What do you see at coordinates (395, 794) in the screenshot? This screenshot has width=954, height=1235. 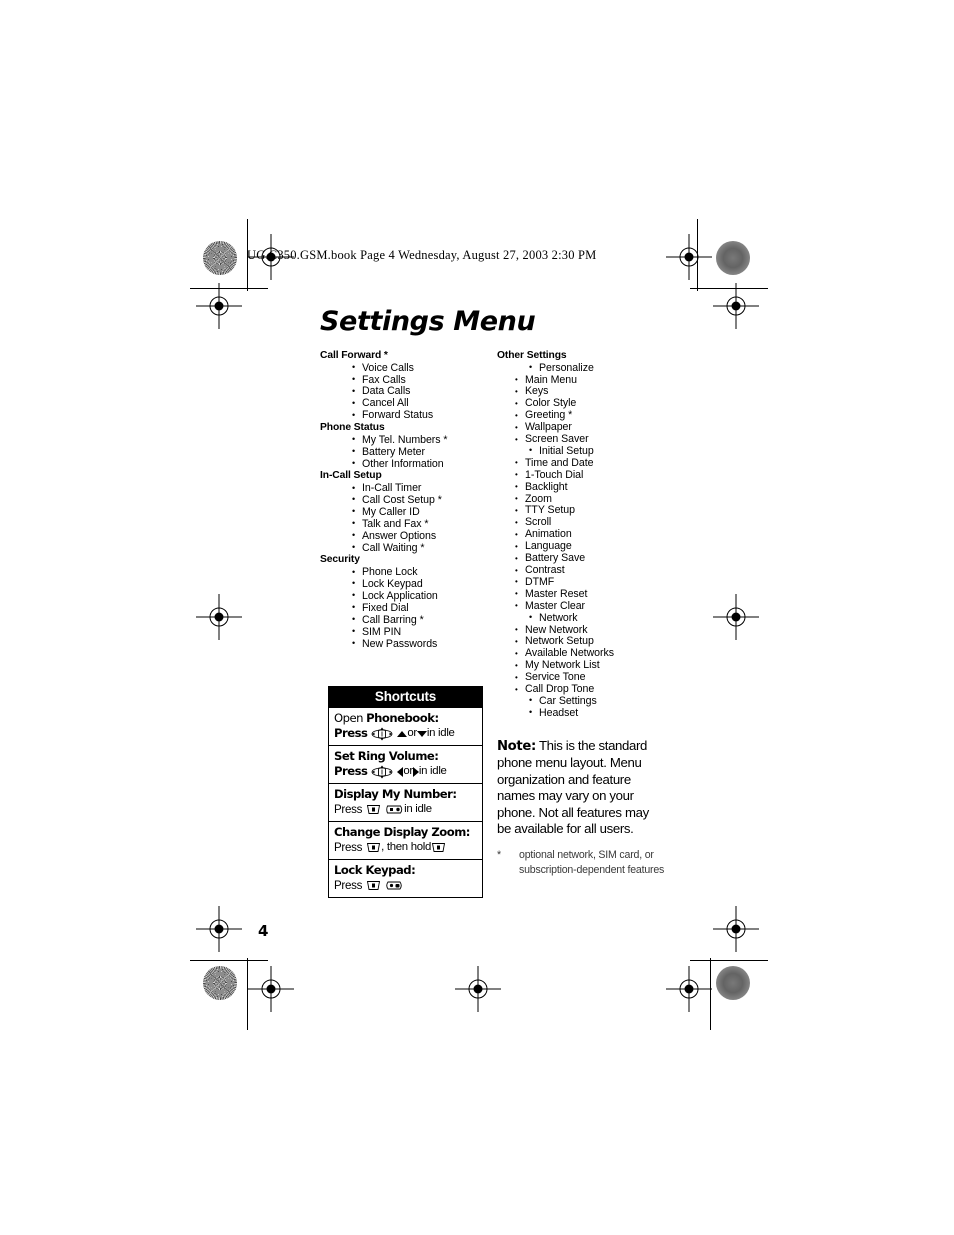 I see `shortcut-title: Display My Number:` at bounding box center [395, 794].